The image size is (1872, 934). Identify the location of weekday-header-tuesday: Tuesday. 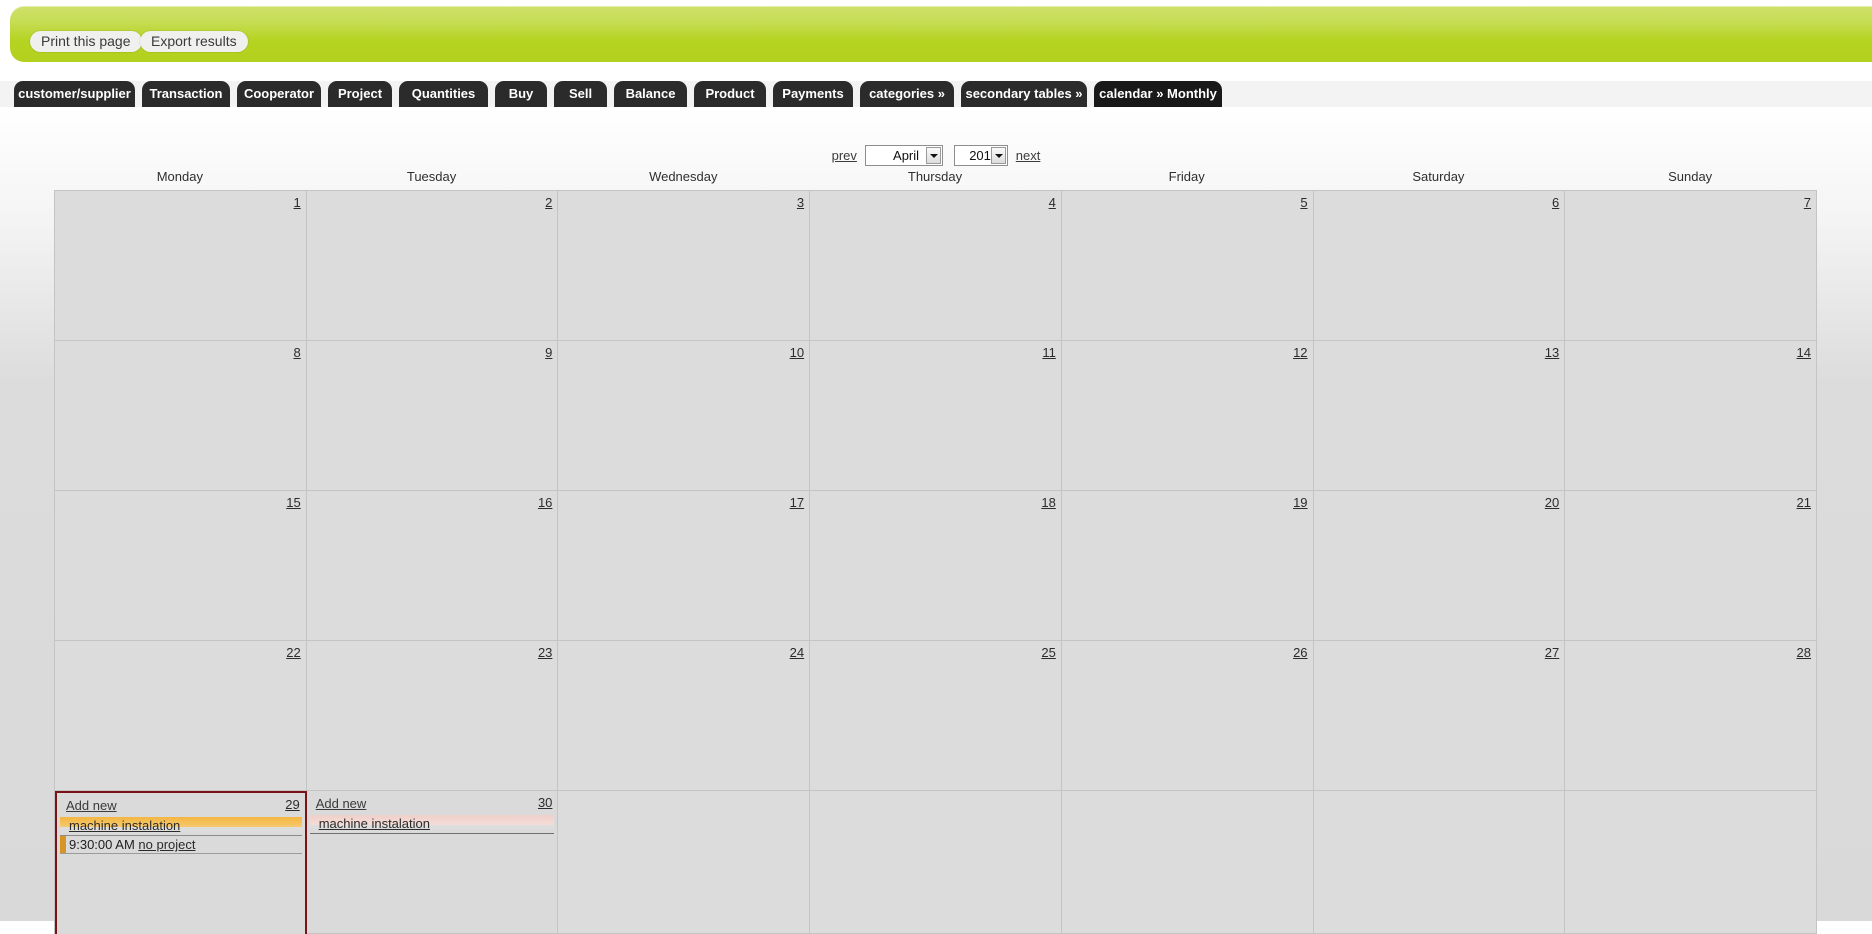
(431, 176).